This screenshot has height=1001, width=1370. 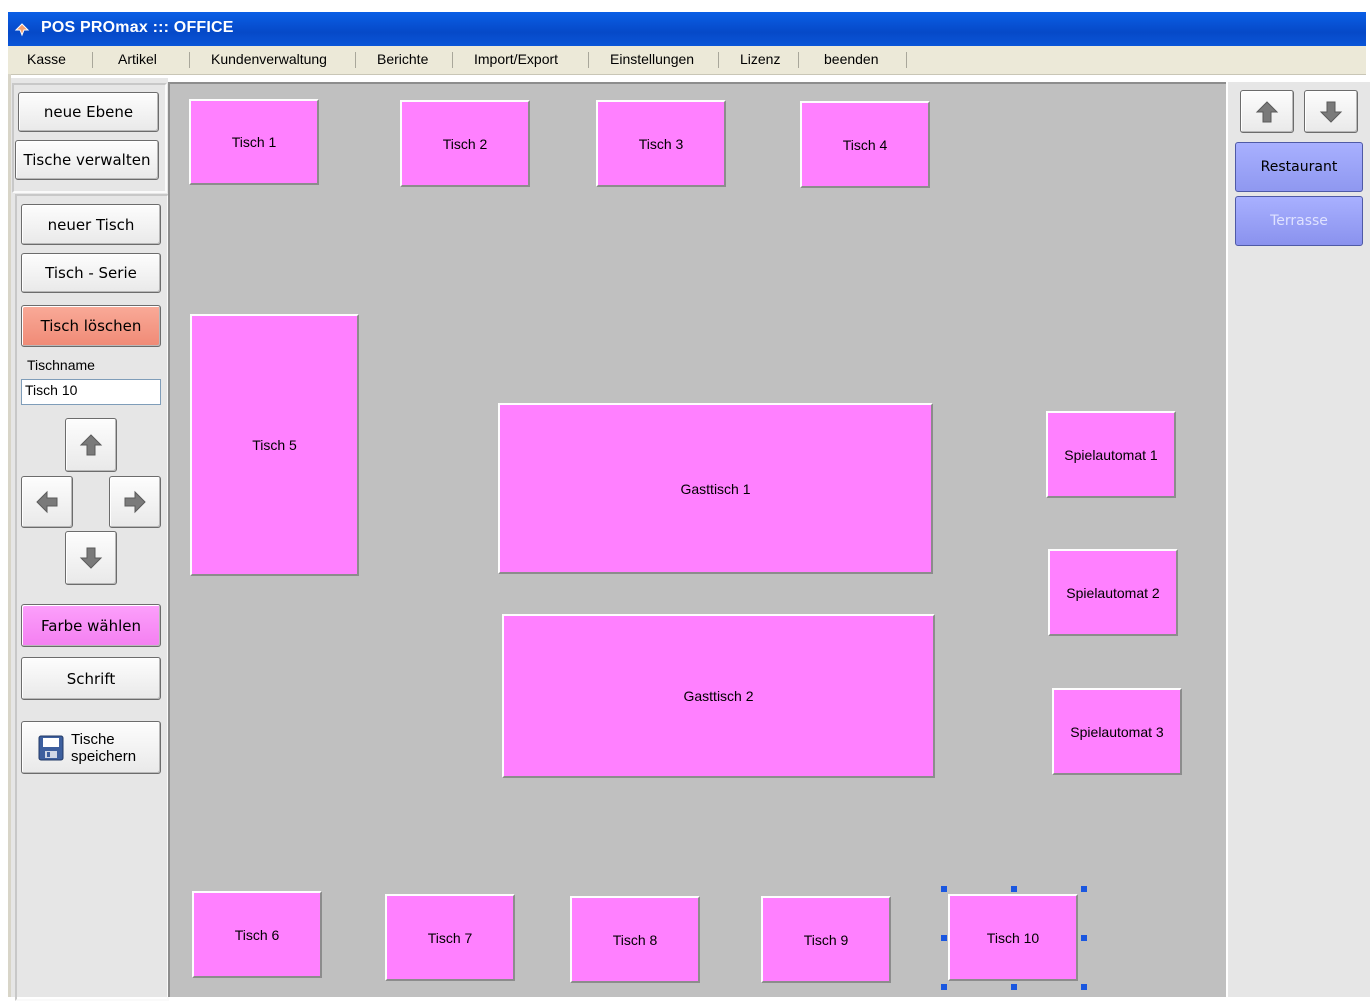 I want to click on move-up-button, so click(x=91, y=445).